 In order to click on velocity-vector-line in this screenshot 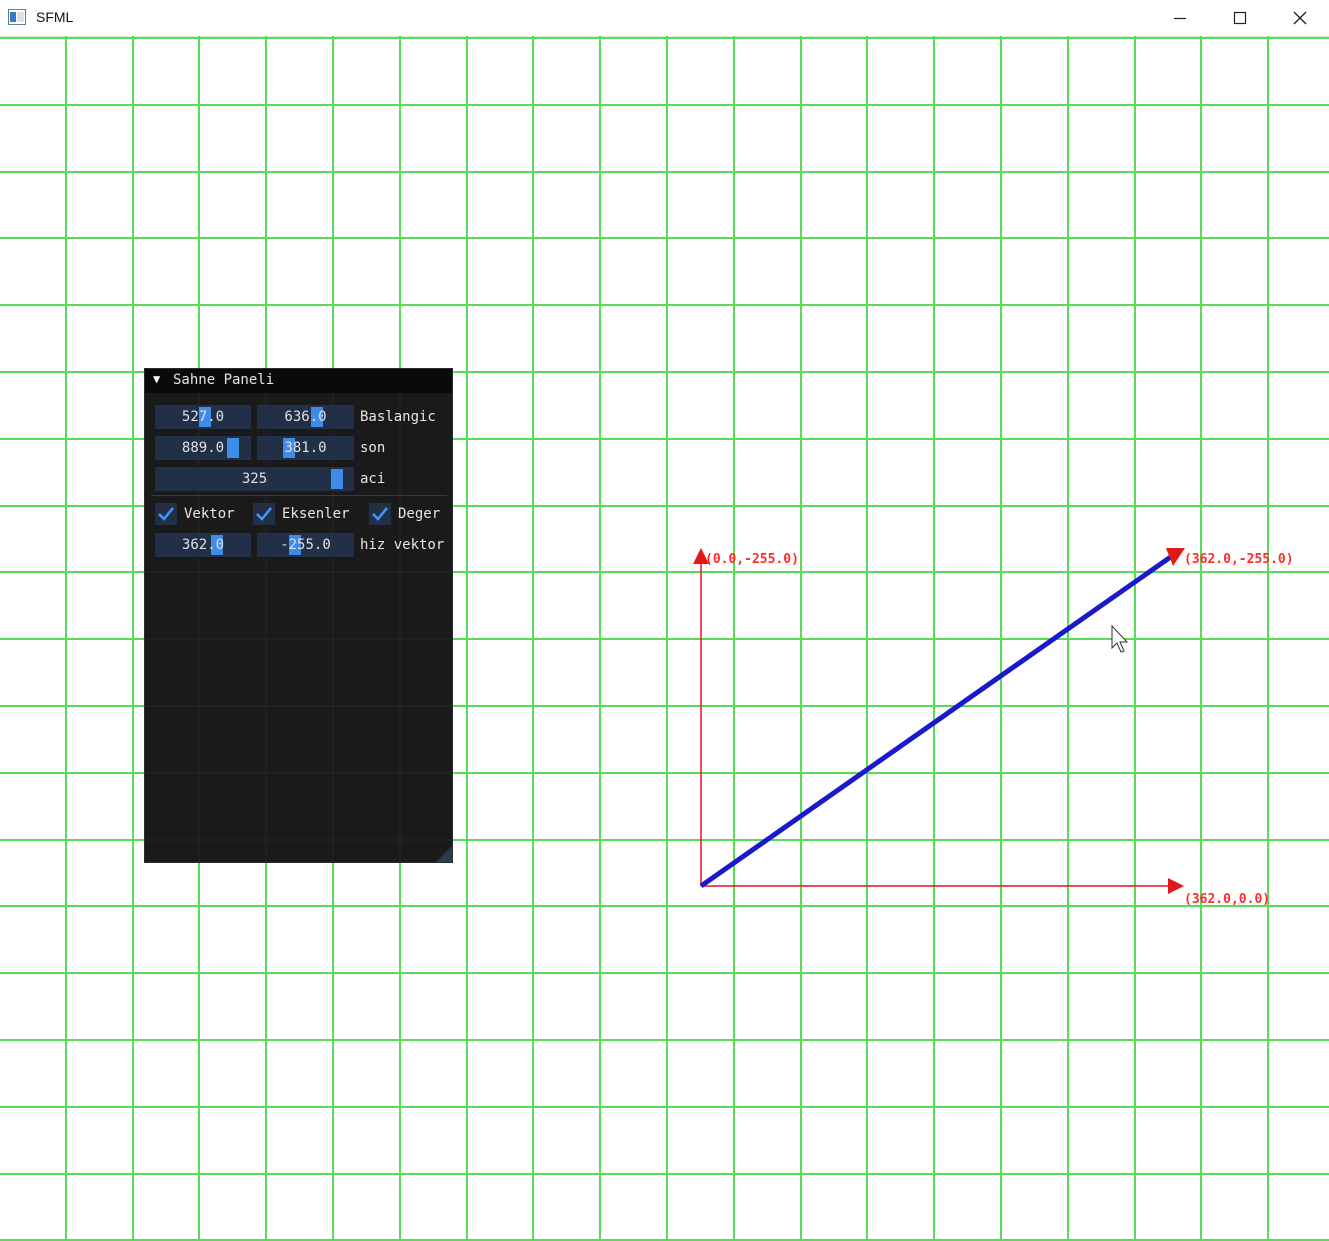, I will do `click(936, 721)`.